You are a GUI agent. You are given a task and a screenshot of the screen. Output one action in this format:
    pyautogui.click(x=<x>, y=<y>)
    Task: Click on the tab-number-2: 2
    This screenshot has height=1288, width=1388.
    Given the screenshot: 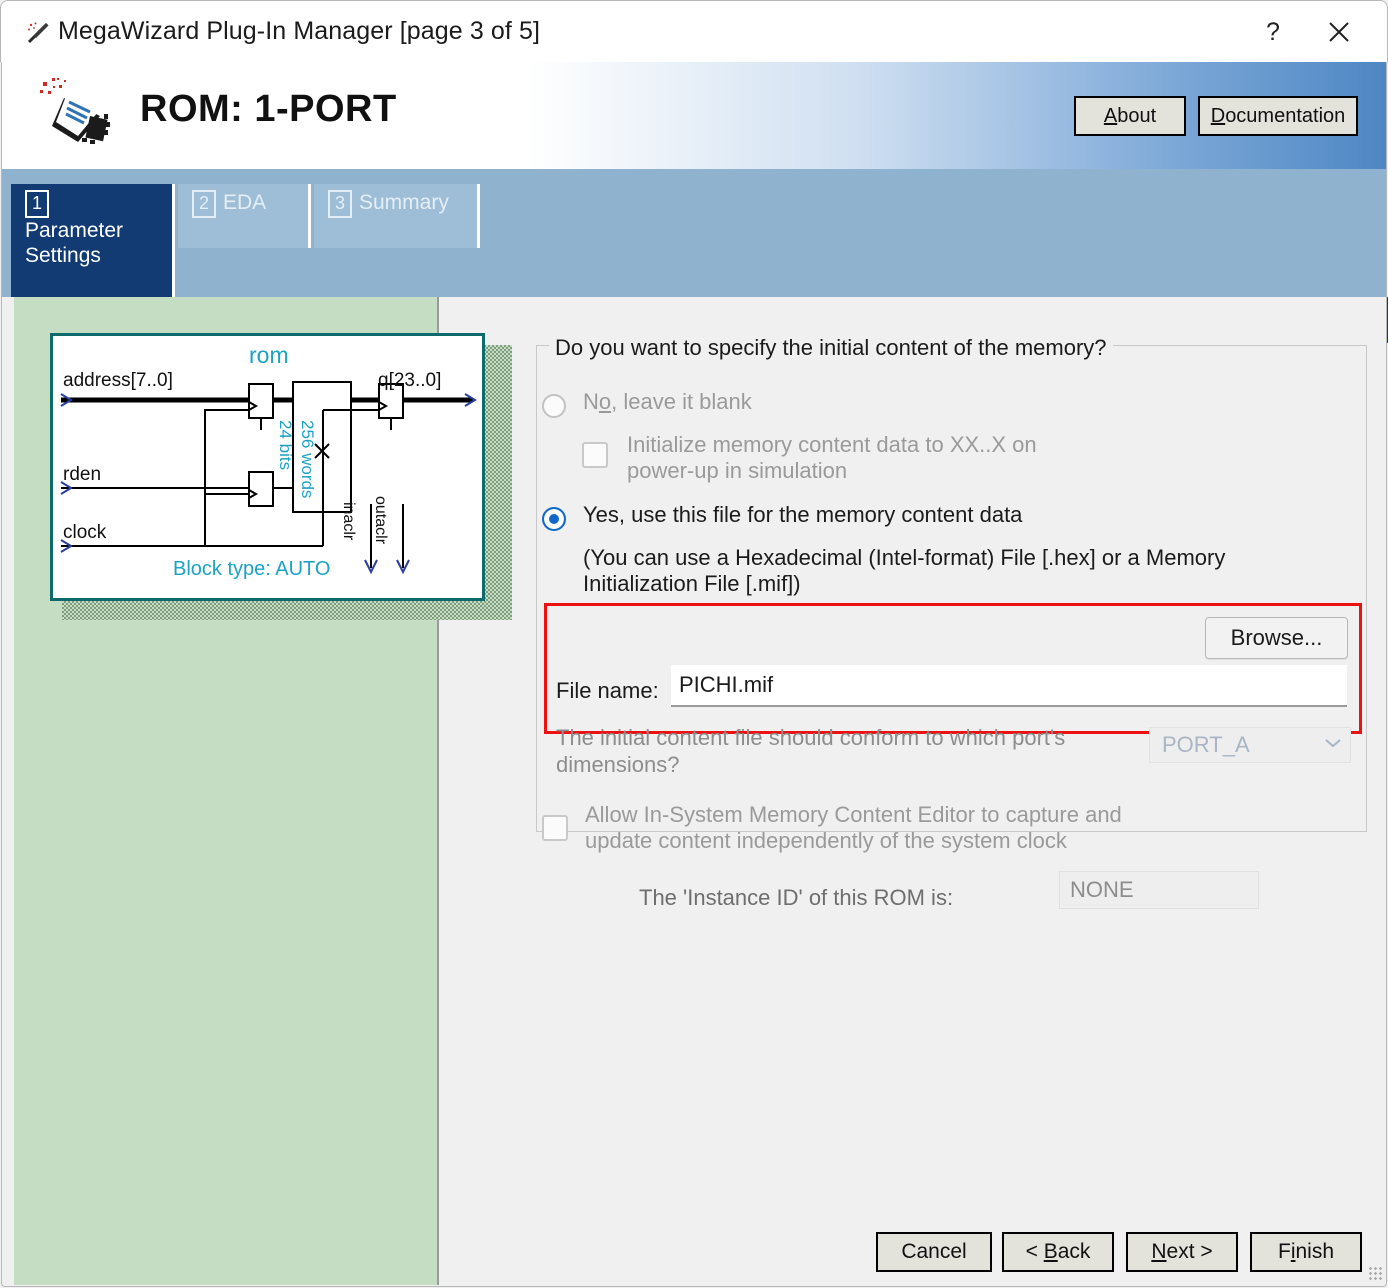 What is the action you would take?
    pyautogui.click(x=204, y=204)
    